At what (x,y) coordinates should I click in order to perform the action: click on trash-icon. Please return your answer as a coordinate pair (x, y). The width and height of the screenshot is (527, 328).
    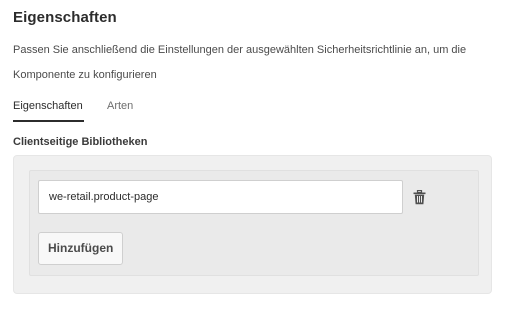
    Looking at the image, I should click on (419, 196).